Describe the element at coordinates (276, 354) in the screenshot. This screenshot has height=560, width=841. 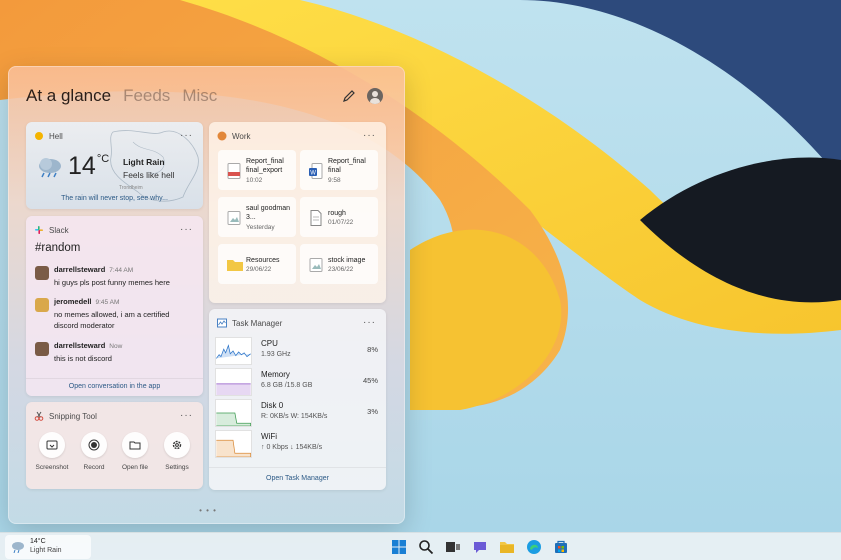
I see `cpu-detail: 1.93 GHz` at that location.